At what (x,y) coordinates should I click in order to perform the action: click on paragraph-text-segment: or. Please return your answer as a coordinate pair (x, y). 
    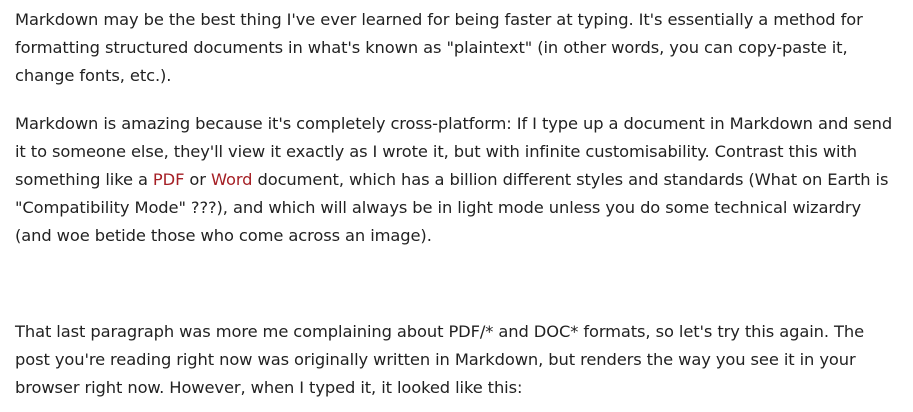
    Looking at the image, I should click on (197, 179).